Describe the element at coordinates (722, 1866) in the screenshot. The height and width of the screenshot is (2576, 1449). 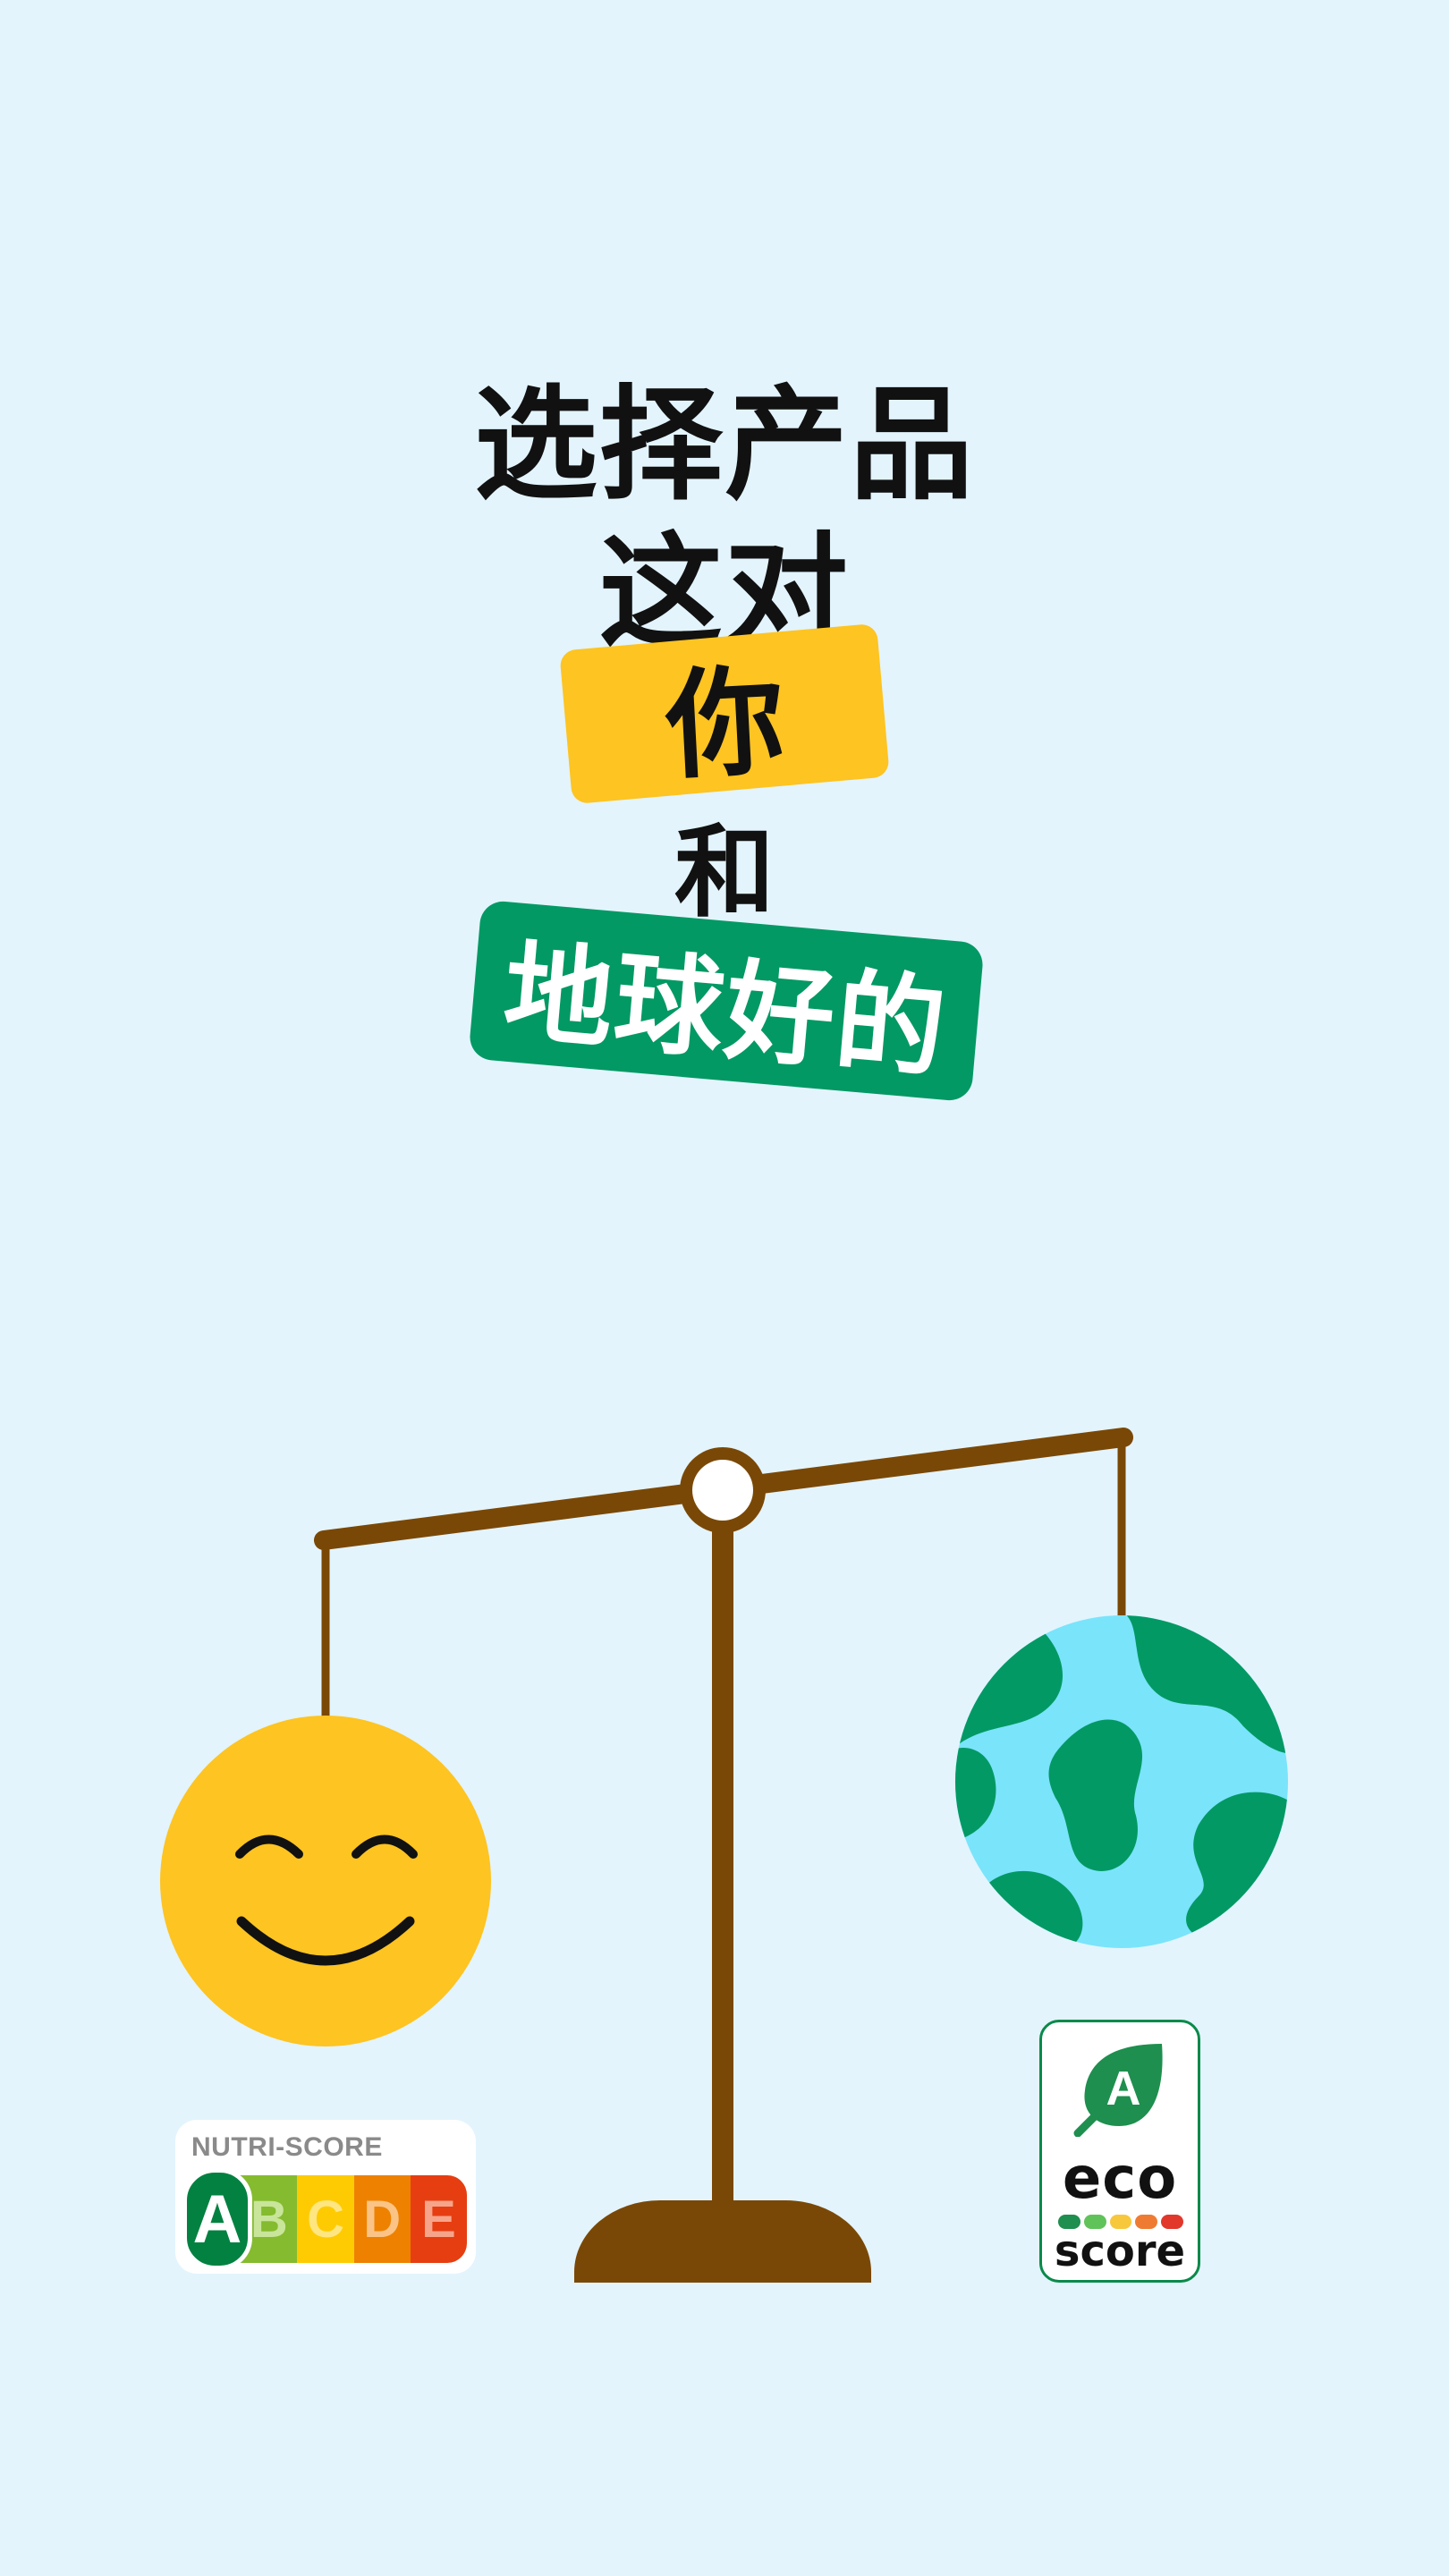
I see `scale-post` at that location.